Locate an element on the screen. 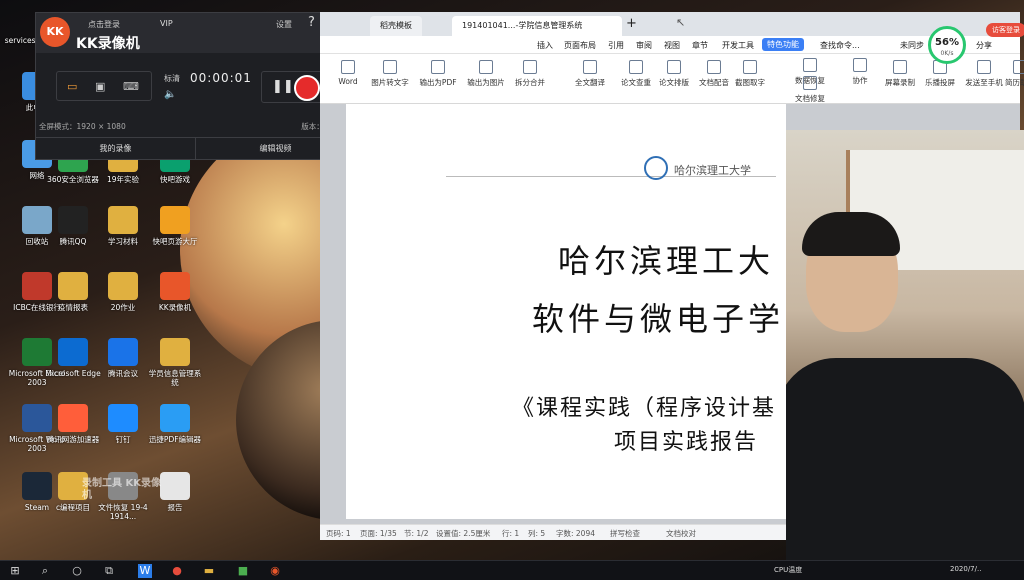 Image resolution: width=1024 pixels, height=580 pixels. ribbon-label: 论文排版 is located at coordinates (674, 82).